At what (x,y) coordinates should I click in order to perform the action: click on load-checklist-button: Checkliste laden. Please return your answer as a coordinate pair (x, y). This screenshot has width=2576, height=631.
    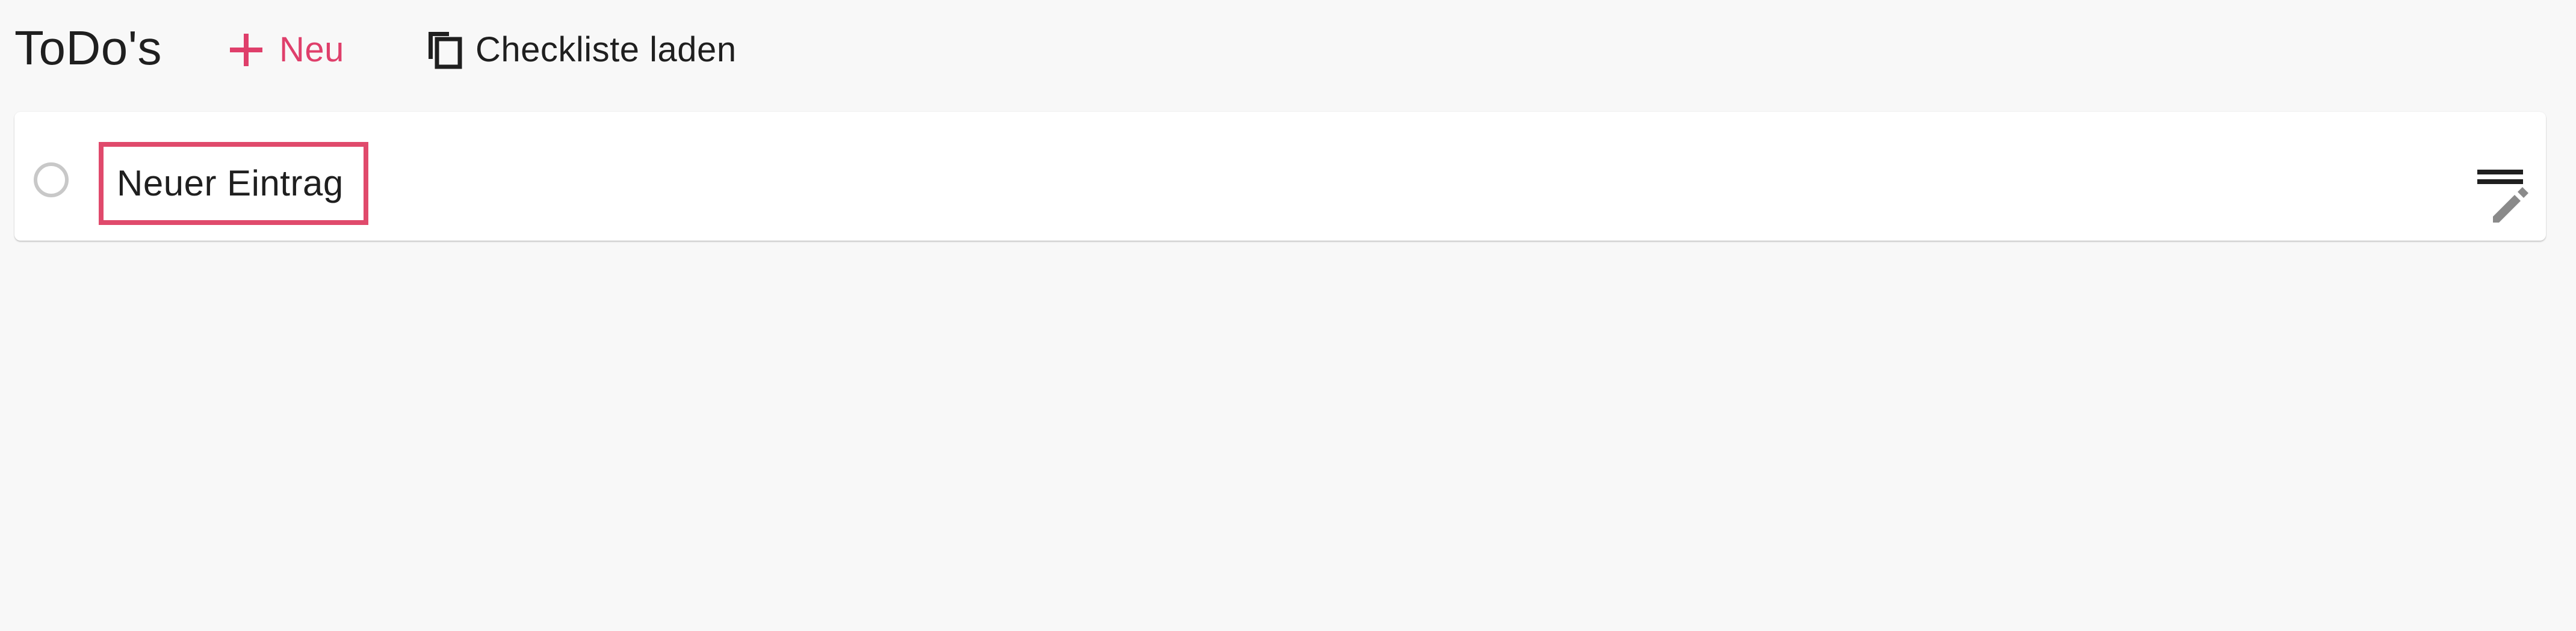
    Looking at the image, I should click on (581, 50).